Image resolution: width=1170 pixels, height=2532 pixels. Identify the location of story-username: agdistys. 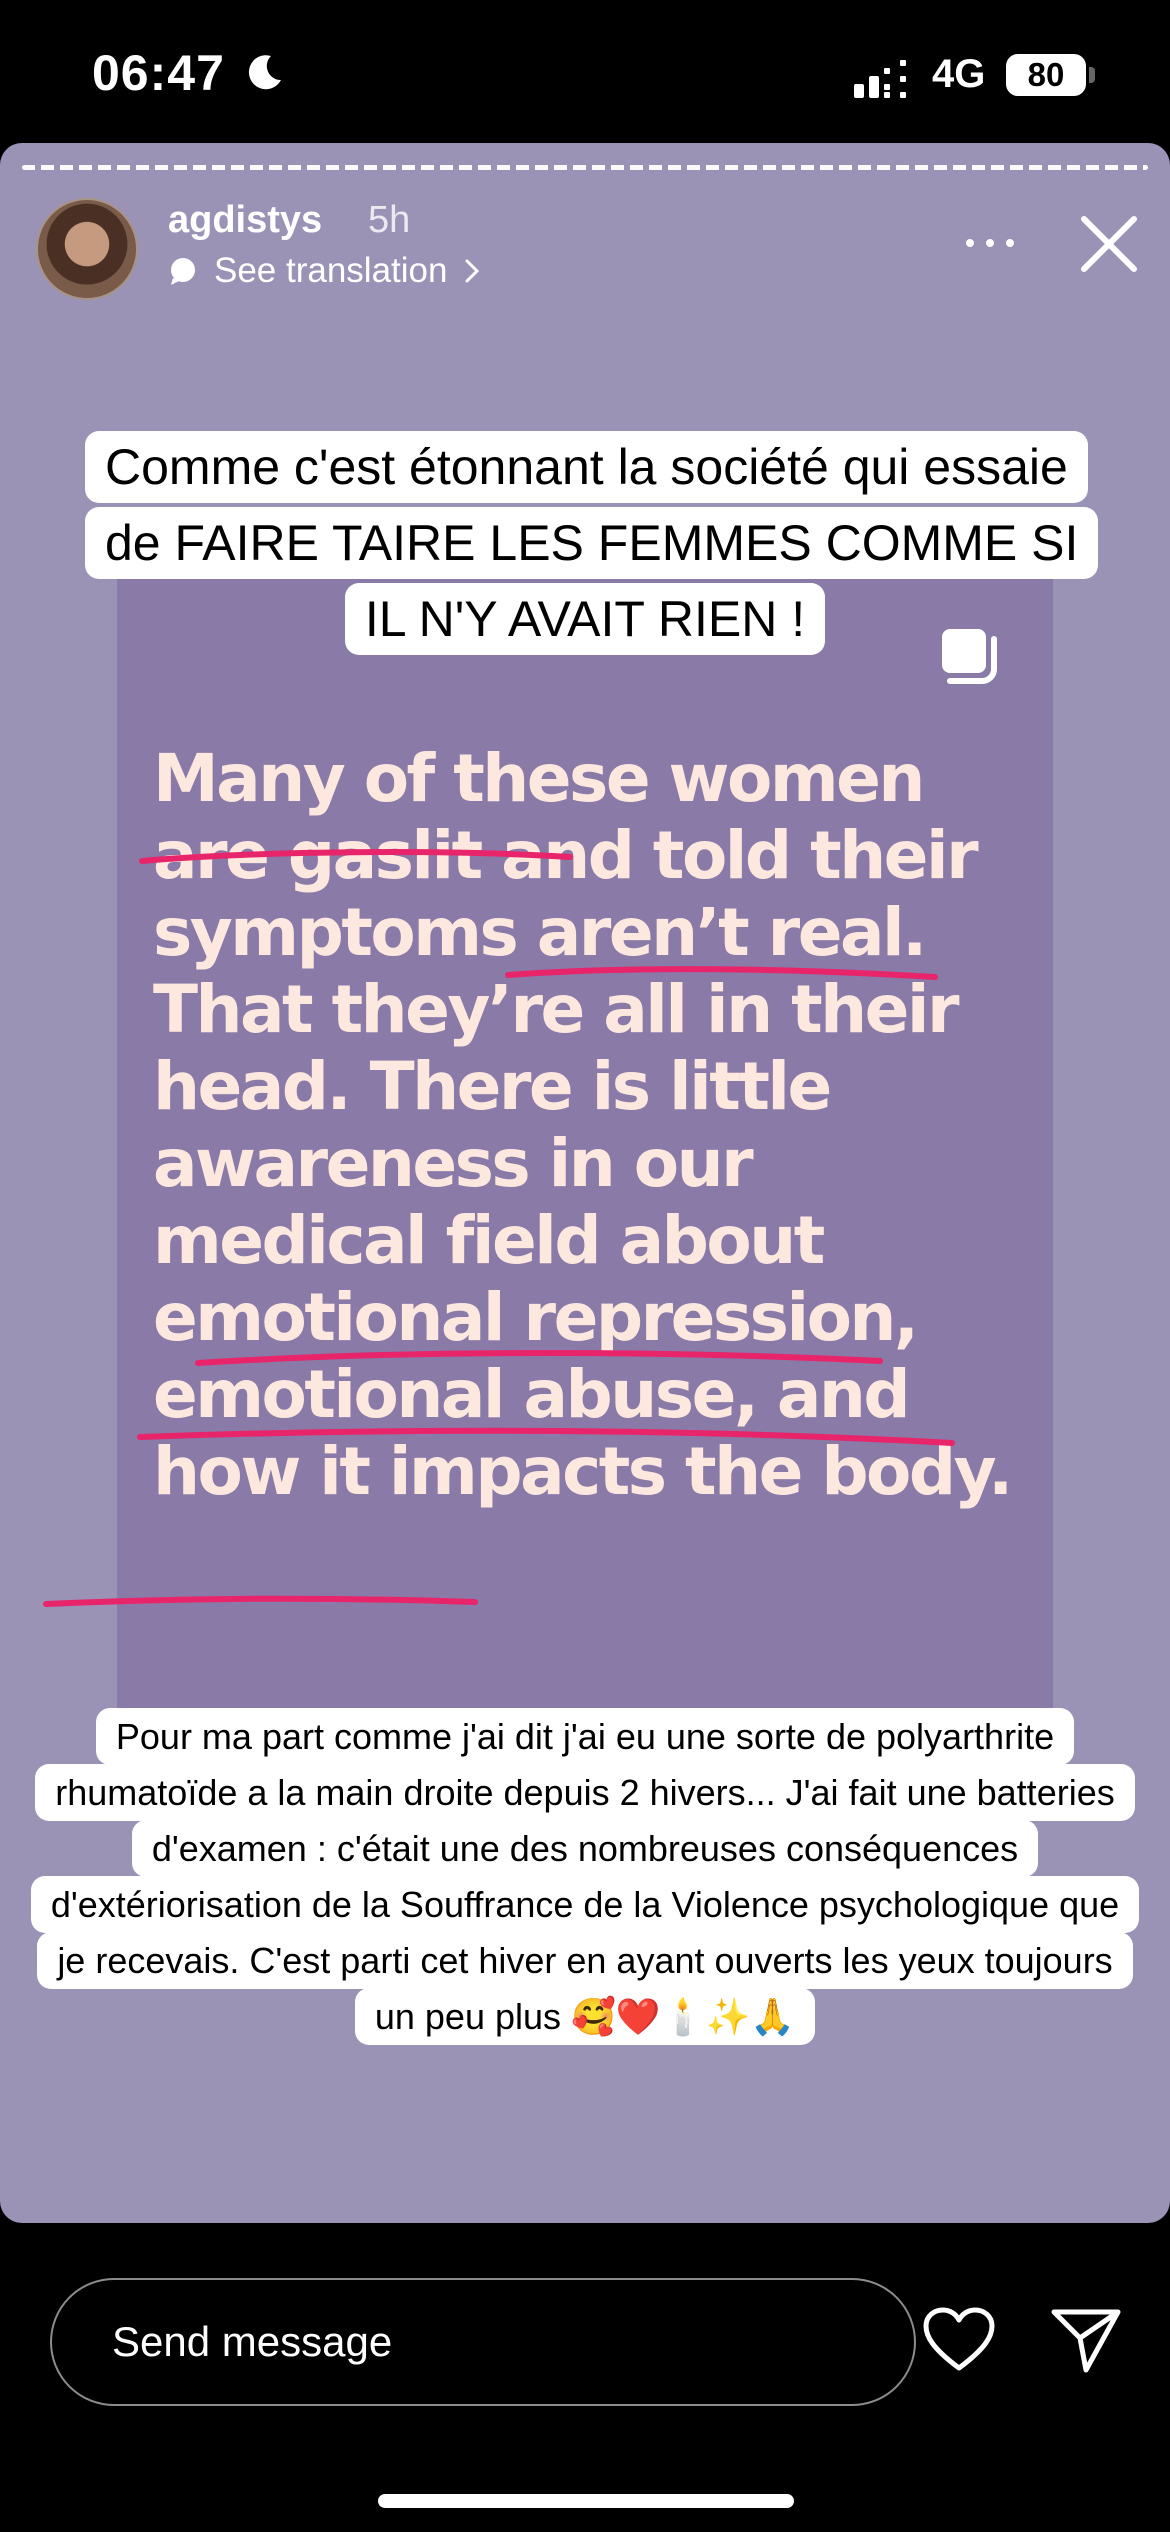
(245, 220).